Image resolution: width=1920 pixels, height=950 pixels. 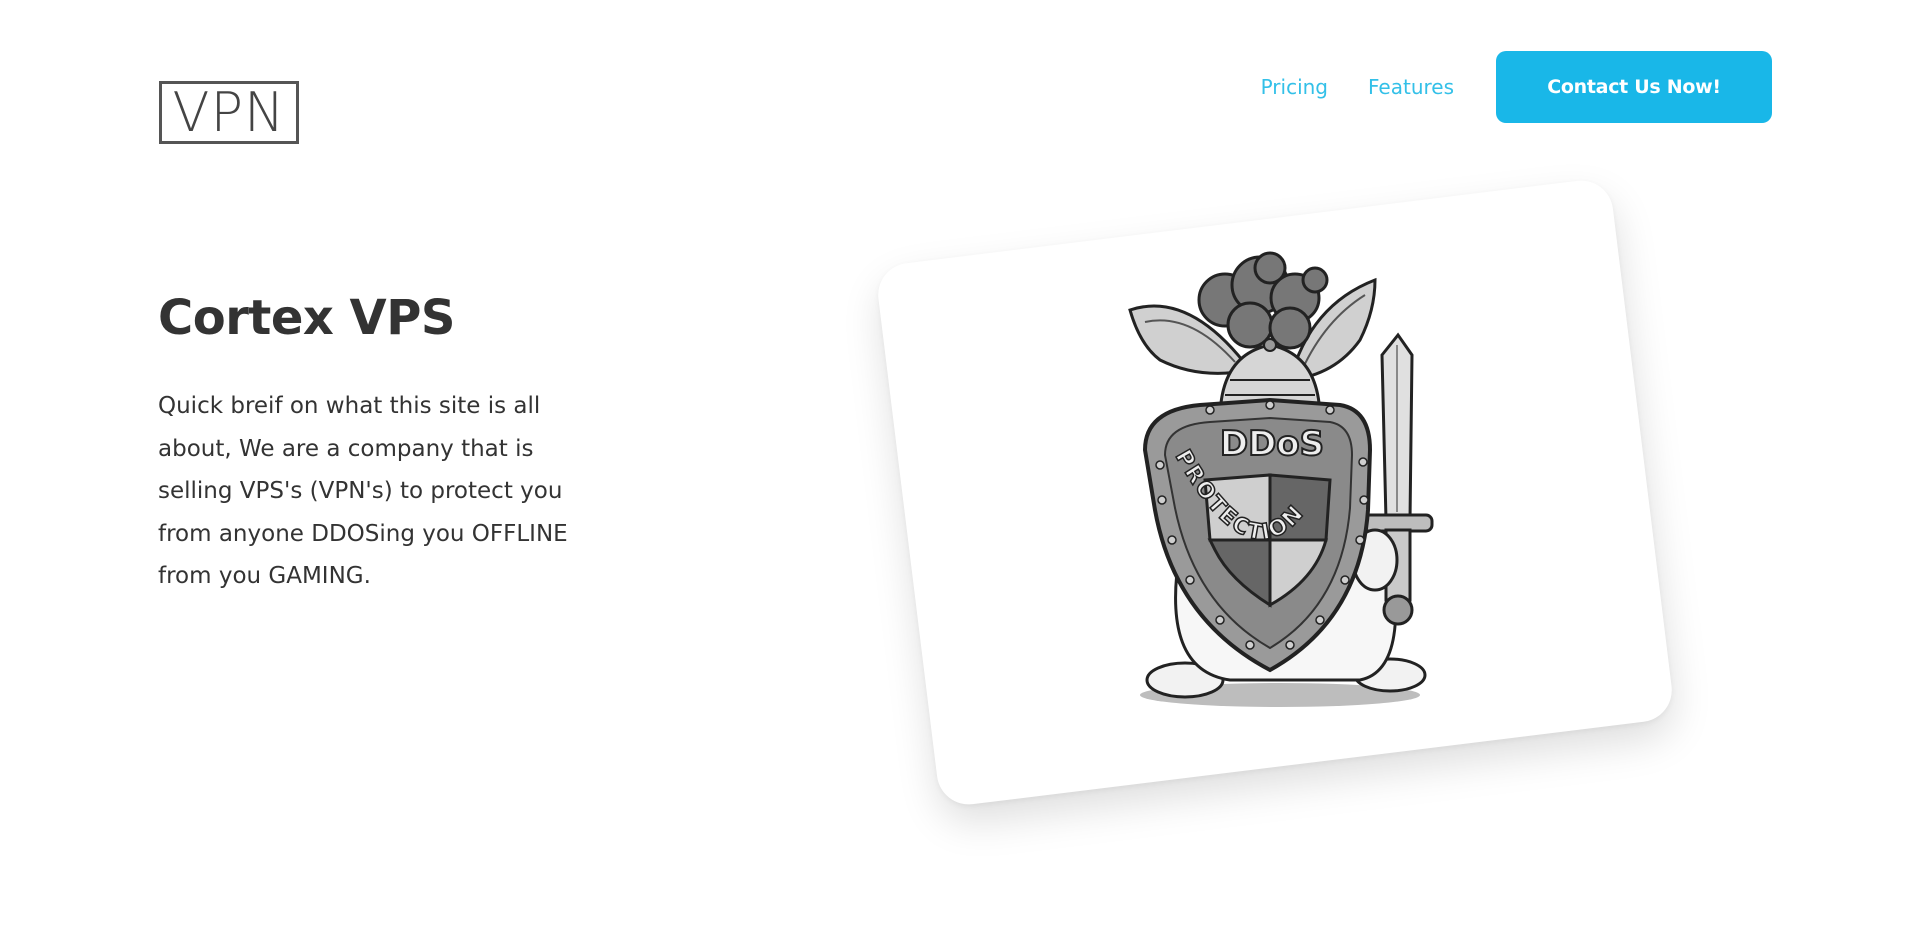 I want to click on top-nav: Pricing Features Contact Us Now!, so click(x=1516, y=87).